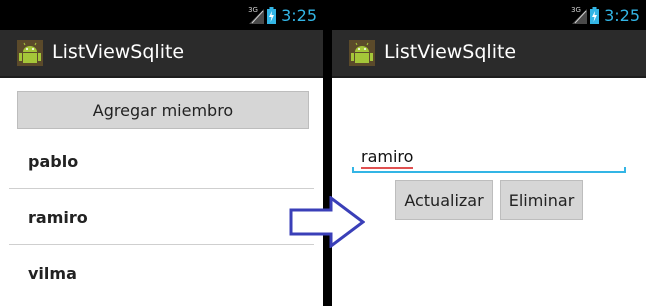 Image resolution: width=646 pixels, height=306 pixels. Describe the element at coordinates (387, 156) in the screenshot. I see `name-input-value: ramiro` at that location.